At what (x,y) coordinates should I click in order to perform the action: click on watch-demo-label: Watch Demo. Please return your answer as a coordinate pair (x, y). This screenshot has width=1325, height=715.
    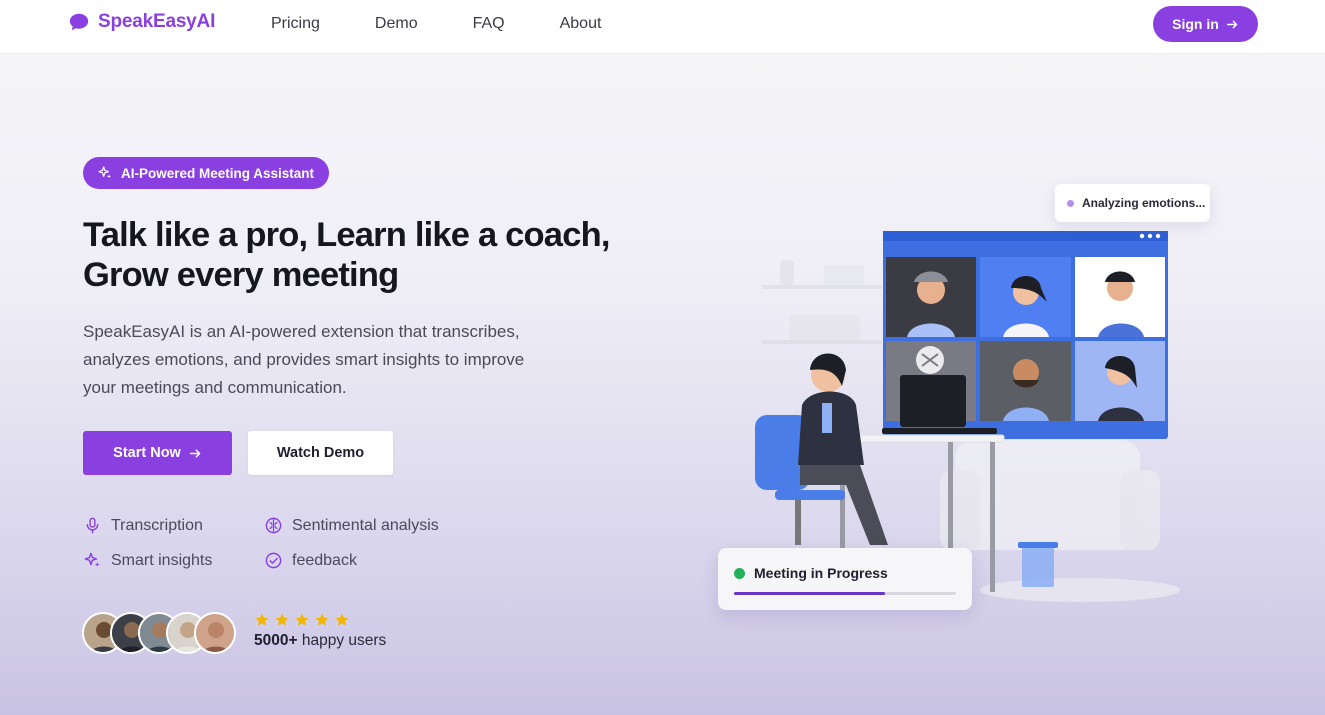
    Looking at the image, I should click on (320, 453).